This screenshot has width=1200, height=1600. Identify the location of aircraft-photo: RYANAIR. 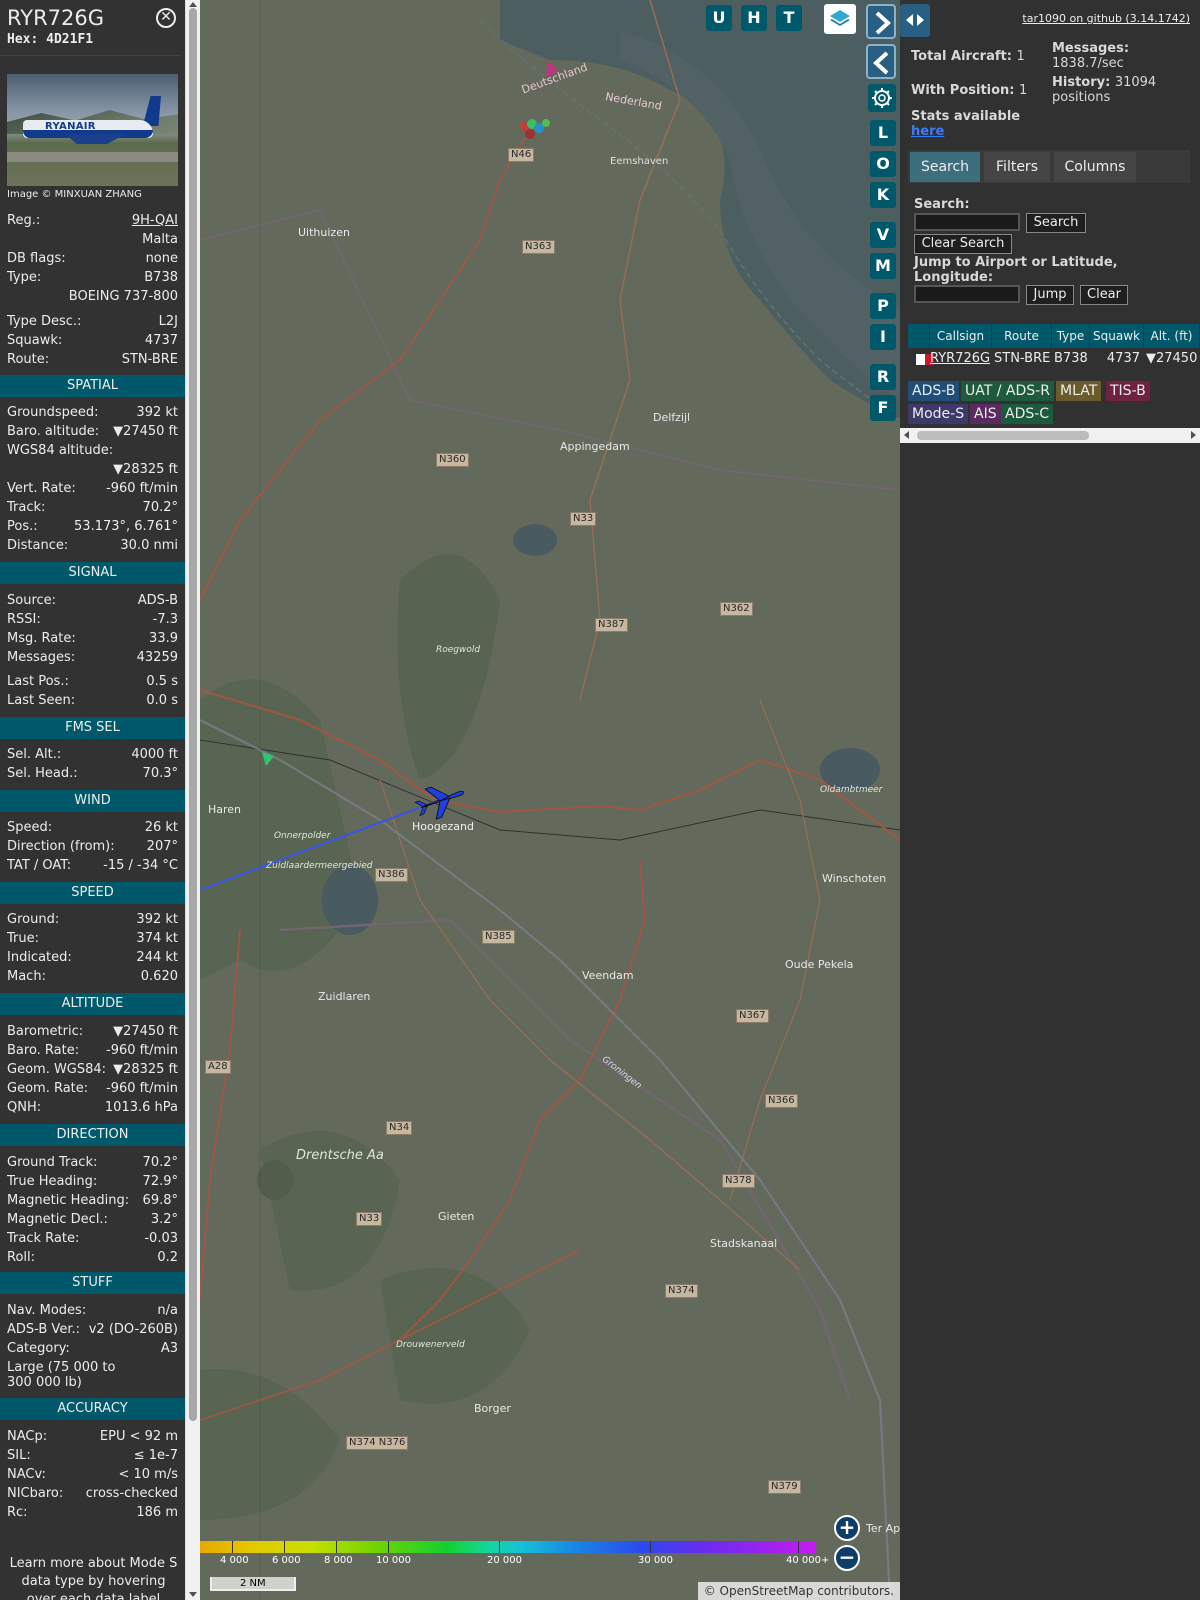
(92, 130).